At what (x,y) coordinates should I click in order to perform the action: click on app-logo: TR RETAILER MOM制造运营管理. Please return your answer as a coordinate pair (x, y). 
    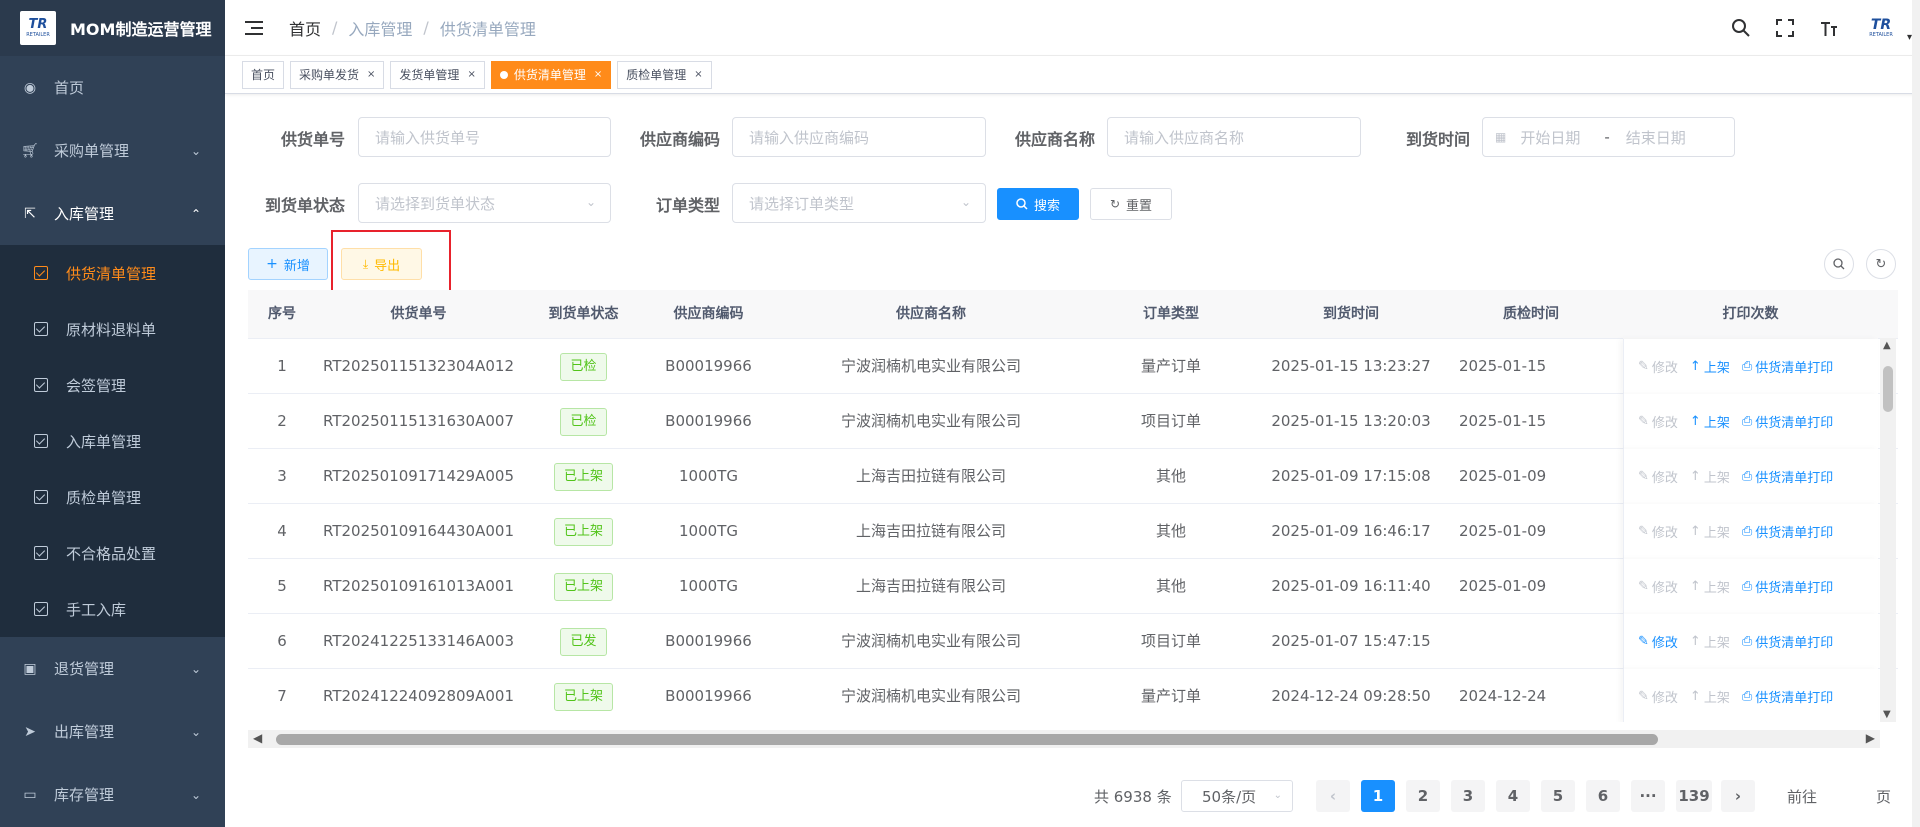
    Looking at the image, I should click on (112, 28).